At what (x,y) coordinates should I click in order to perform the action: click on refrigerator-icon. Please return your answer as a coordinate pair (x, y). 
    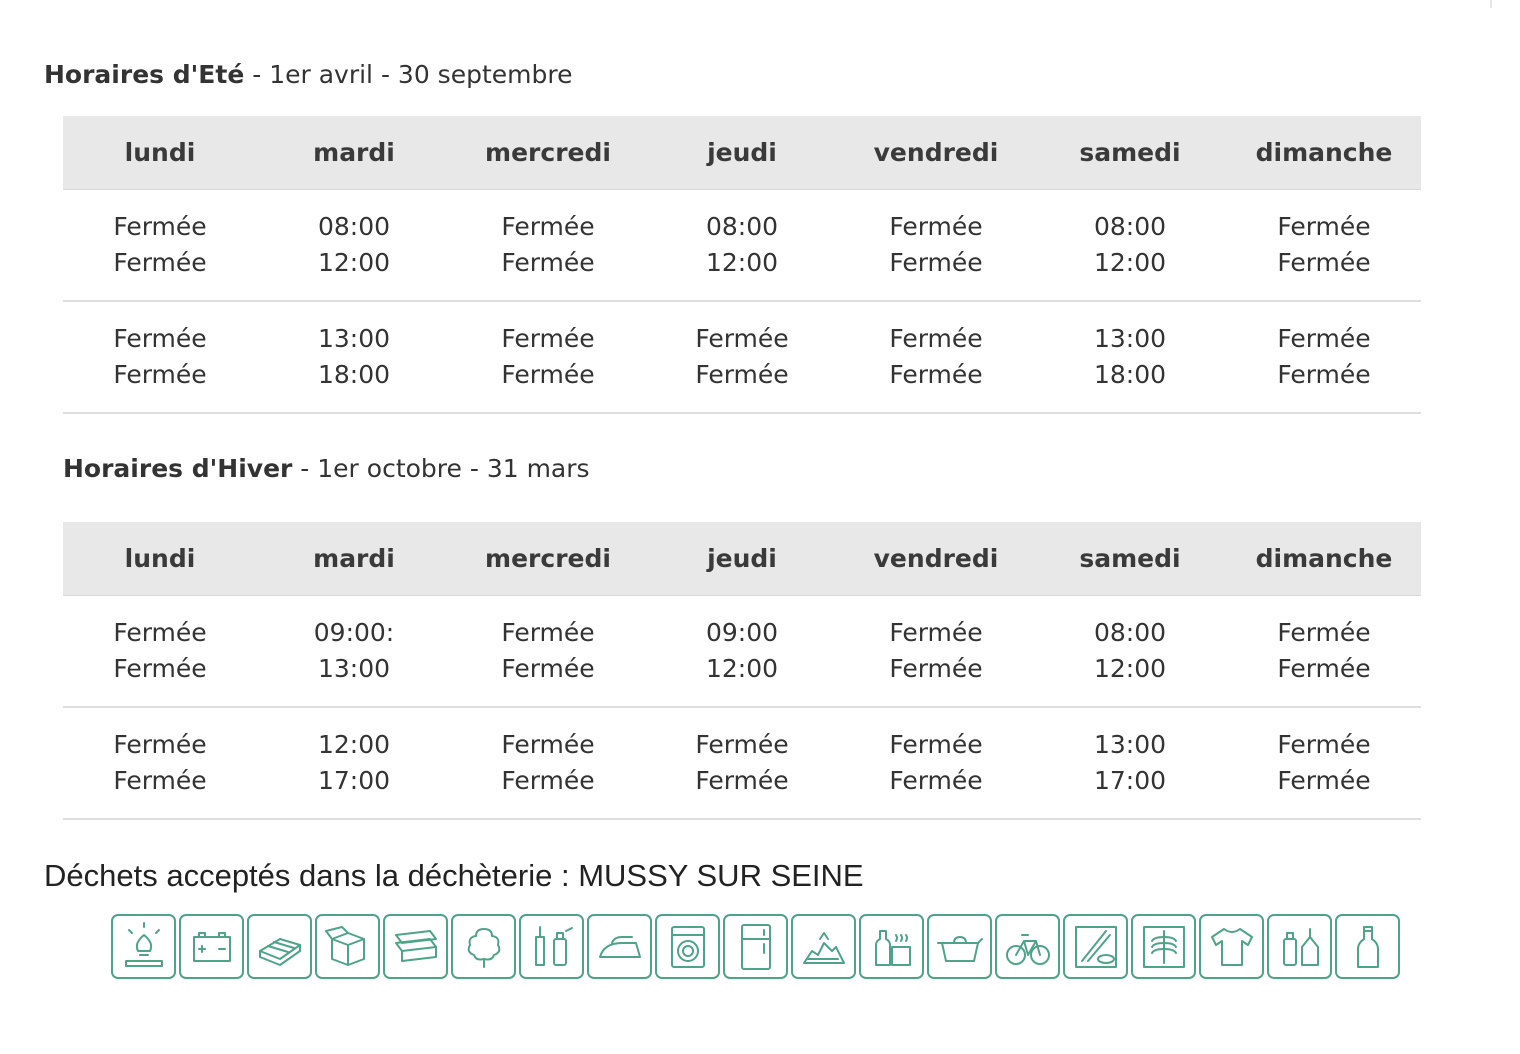
    Looking at the image, I should click on (755, 946).